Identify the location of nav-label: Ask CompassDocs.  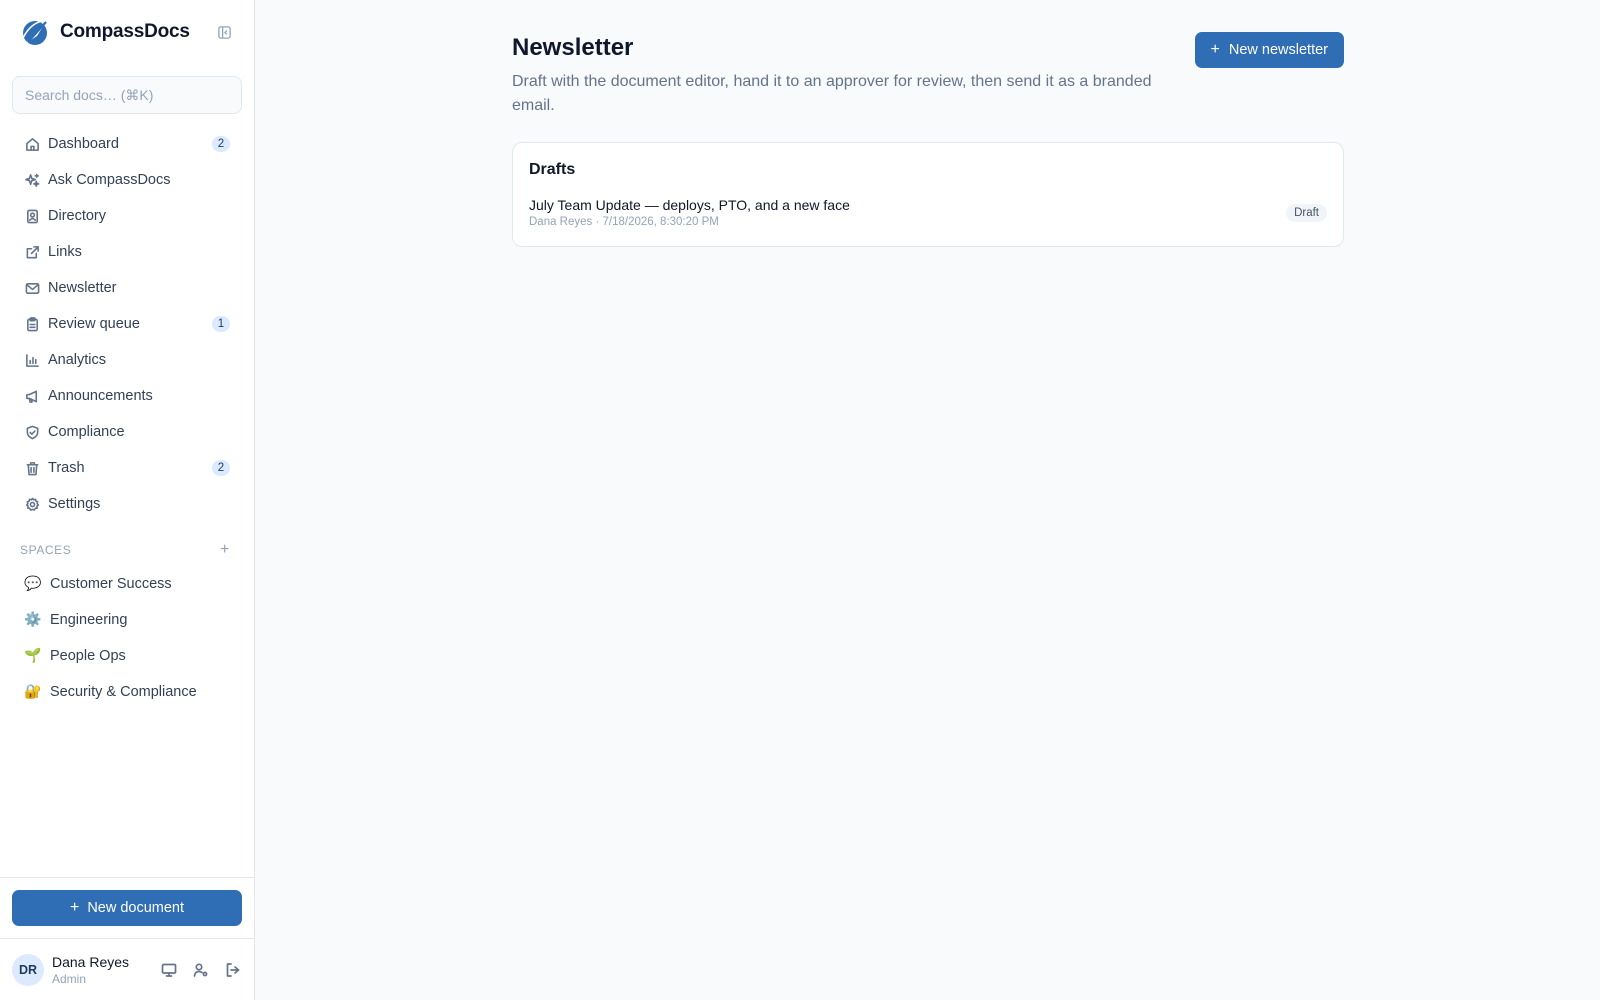
(109, 180).